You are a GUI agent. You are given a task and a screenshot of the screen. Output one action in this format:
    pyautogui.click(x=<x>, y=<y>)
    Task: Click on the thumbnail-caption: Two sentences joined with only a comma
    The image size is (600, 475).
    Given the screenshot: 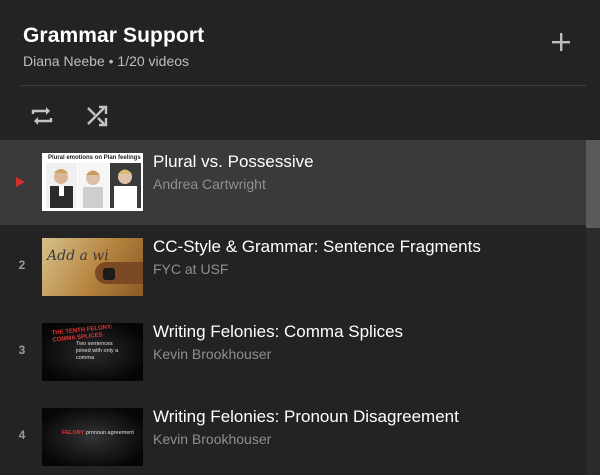 What is the action you would take?
    pyautogui.click(x=97, y=351)
    